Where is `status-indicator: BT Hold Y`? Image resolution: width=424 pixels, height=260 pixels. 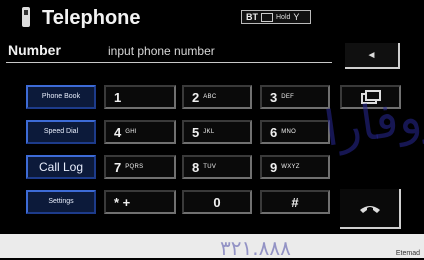 status-indicator: BT Hold Y is located at coordinates (276, 17).